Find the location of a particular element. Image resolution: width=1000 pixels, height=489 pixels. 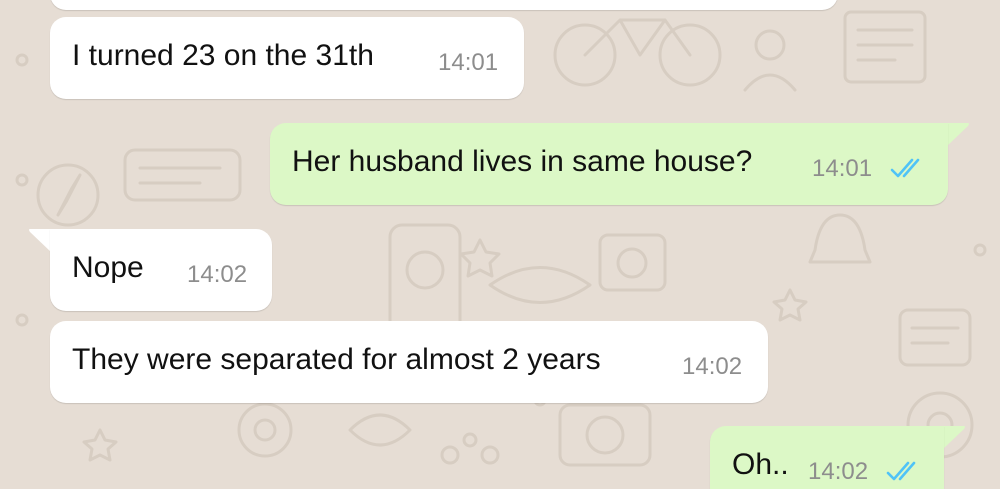

message-bubble-incoming: Nope 14:02 is located at coordinates (161, 270).